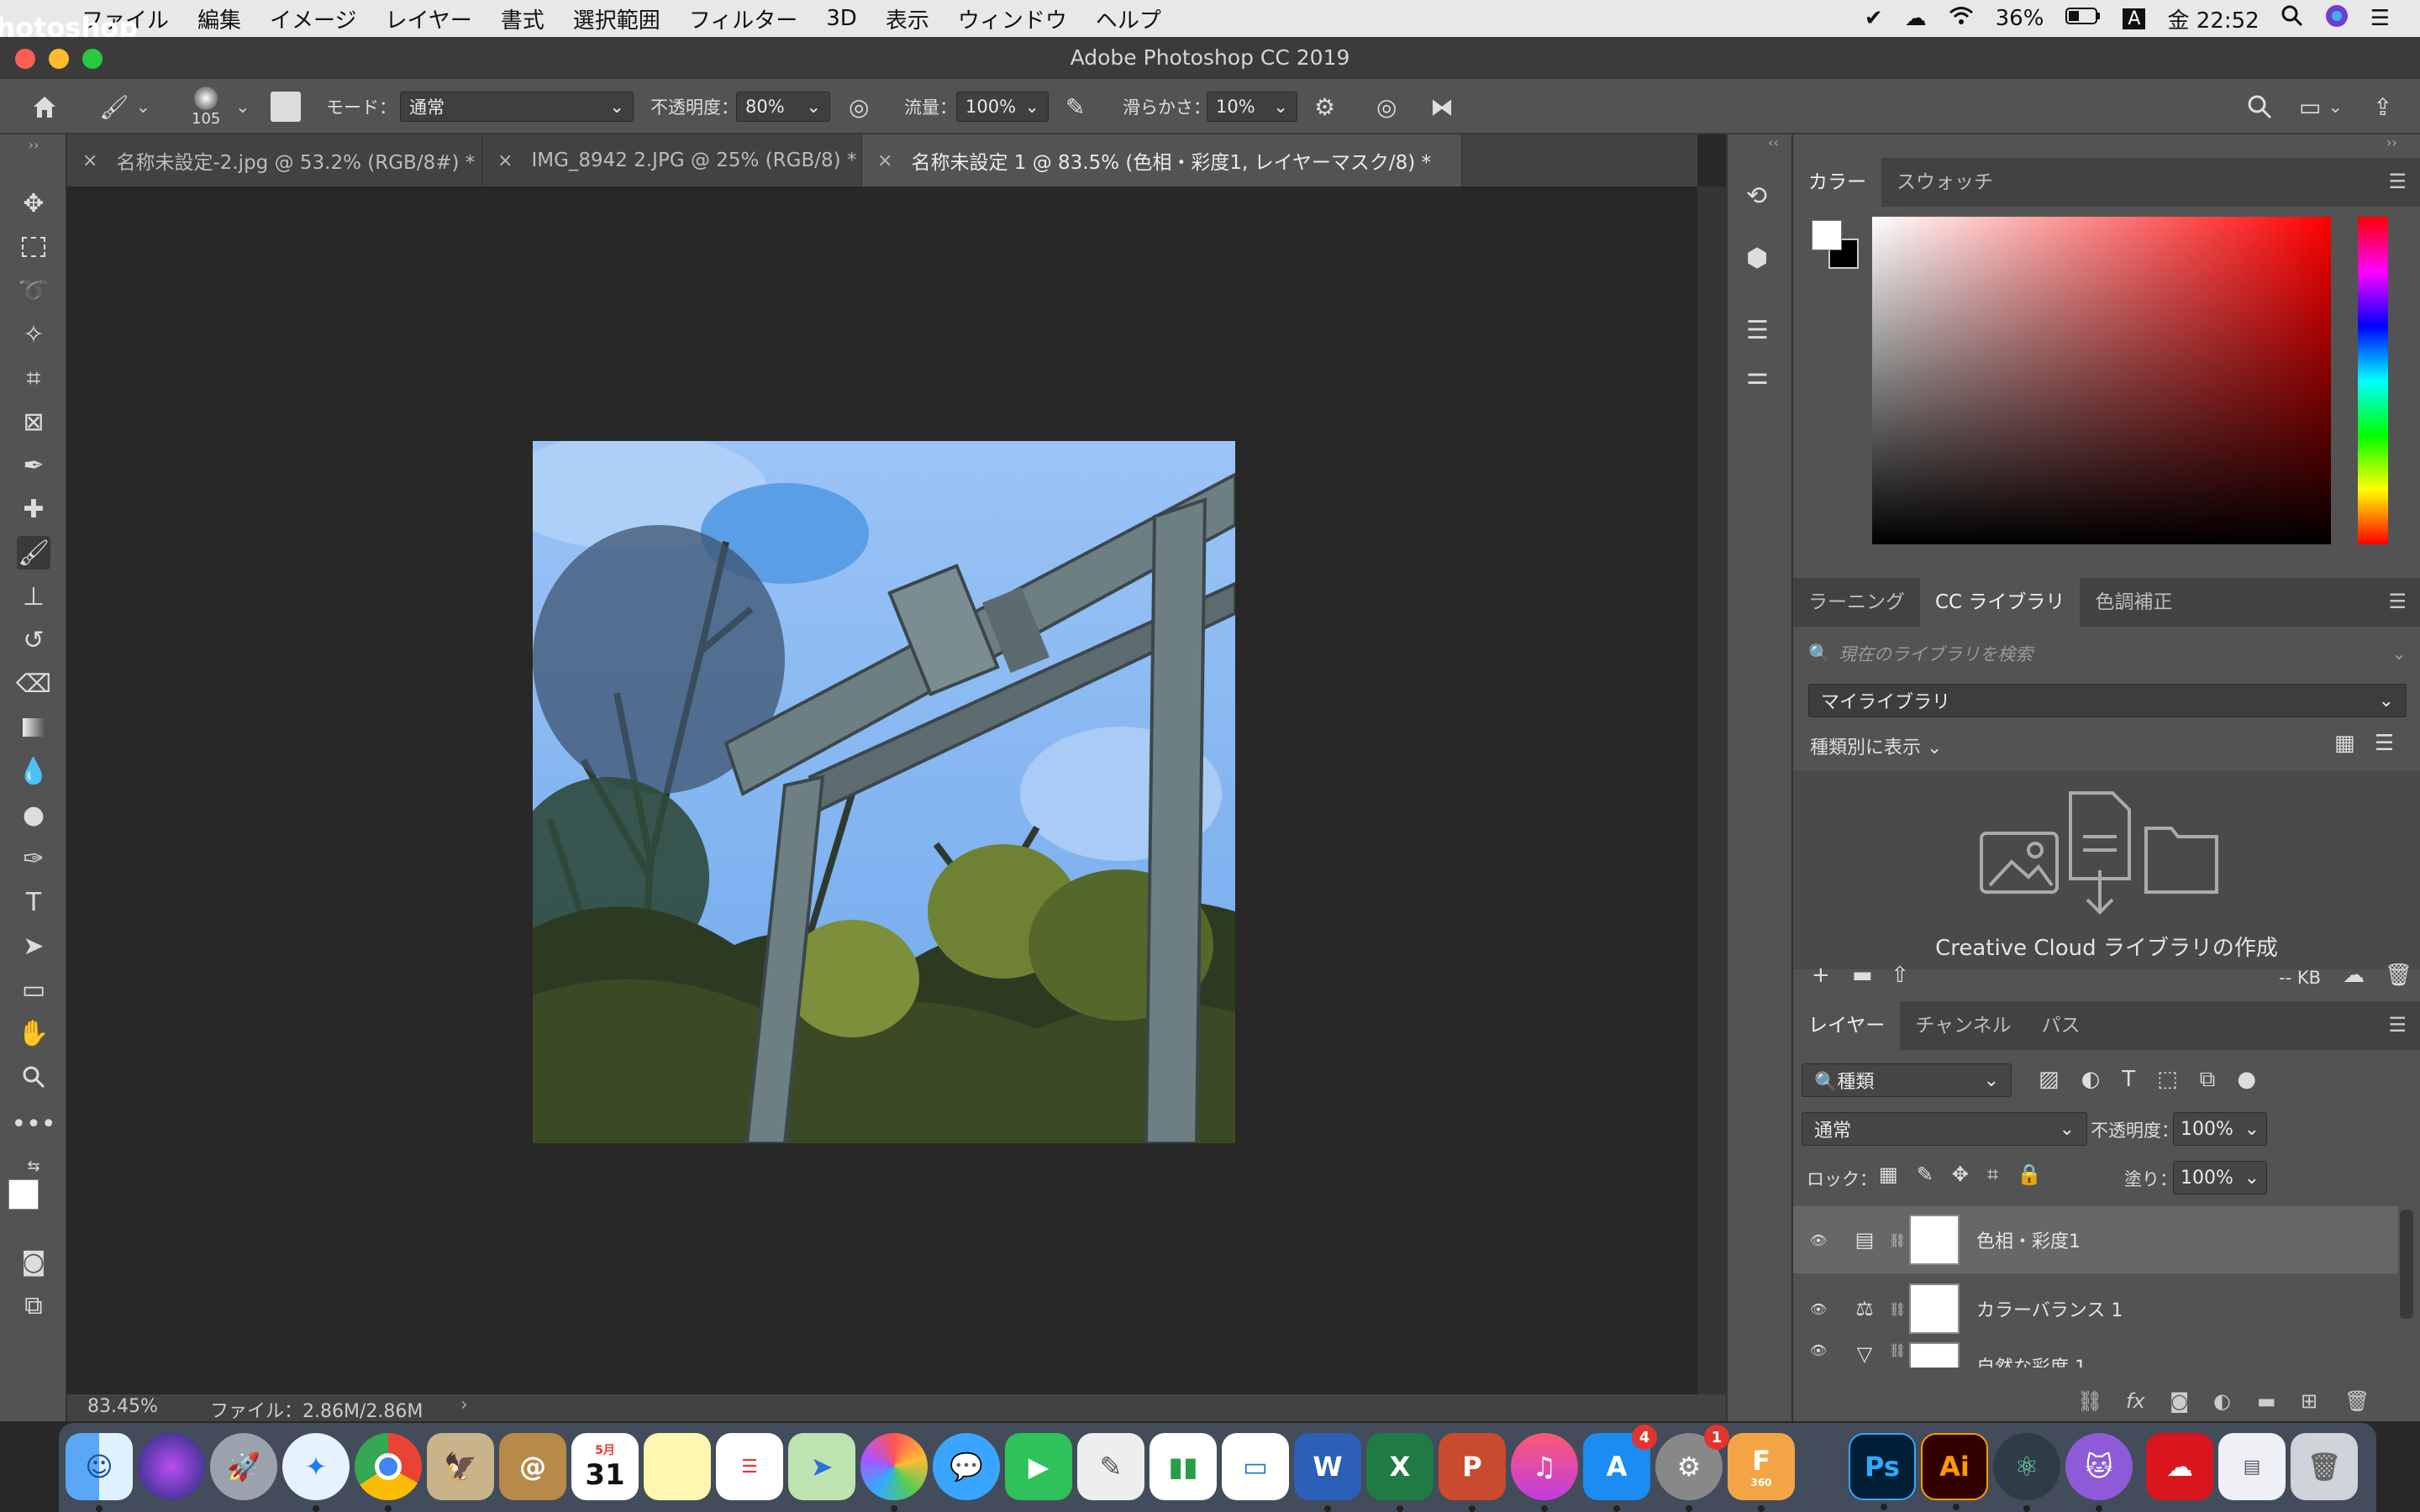 Image resolution: width=2420 pixels, height=1512 pixels. What do you see at coordinates (1711, 790) in the screenshot?
I see `canvas-vertical-scrollbar` at bounding box center [1711, 790].